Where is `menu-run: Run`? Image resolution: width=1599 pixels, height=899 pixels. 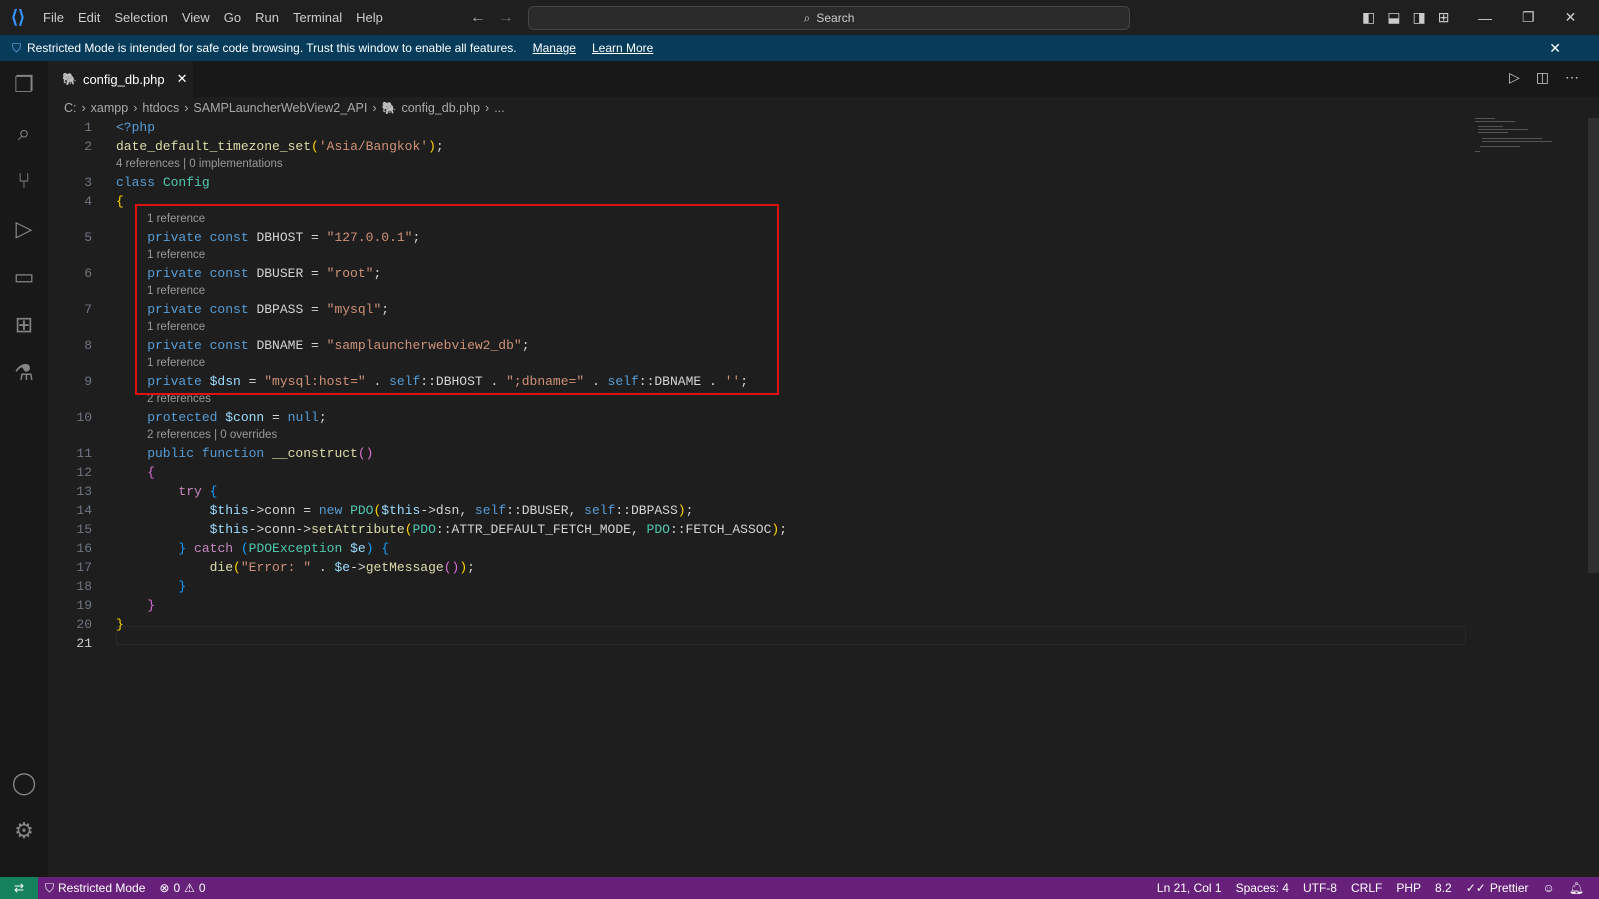
menu-run: Run is located at coordinates (267, 17).